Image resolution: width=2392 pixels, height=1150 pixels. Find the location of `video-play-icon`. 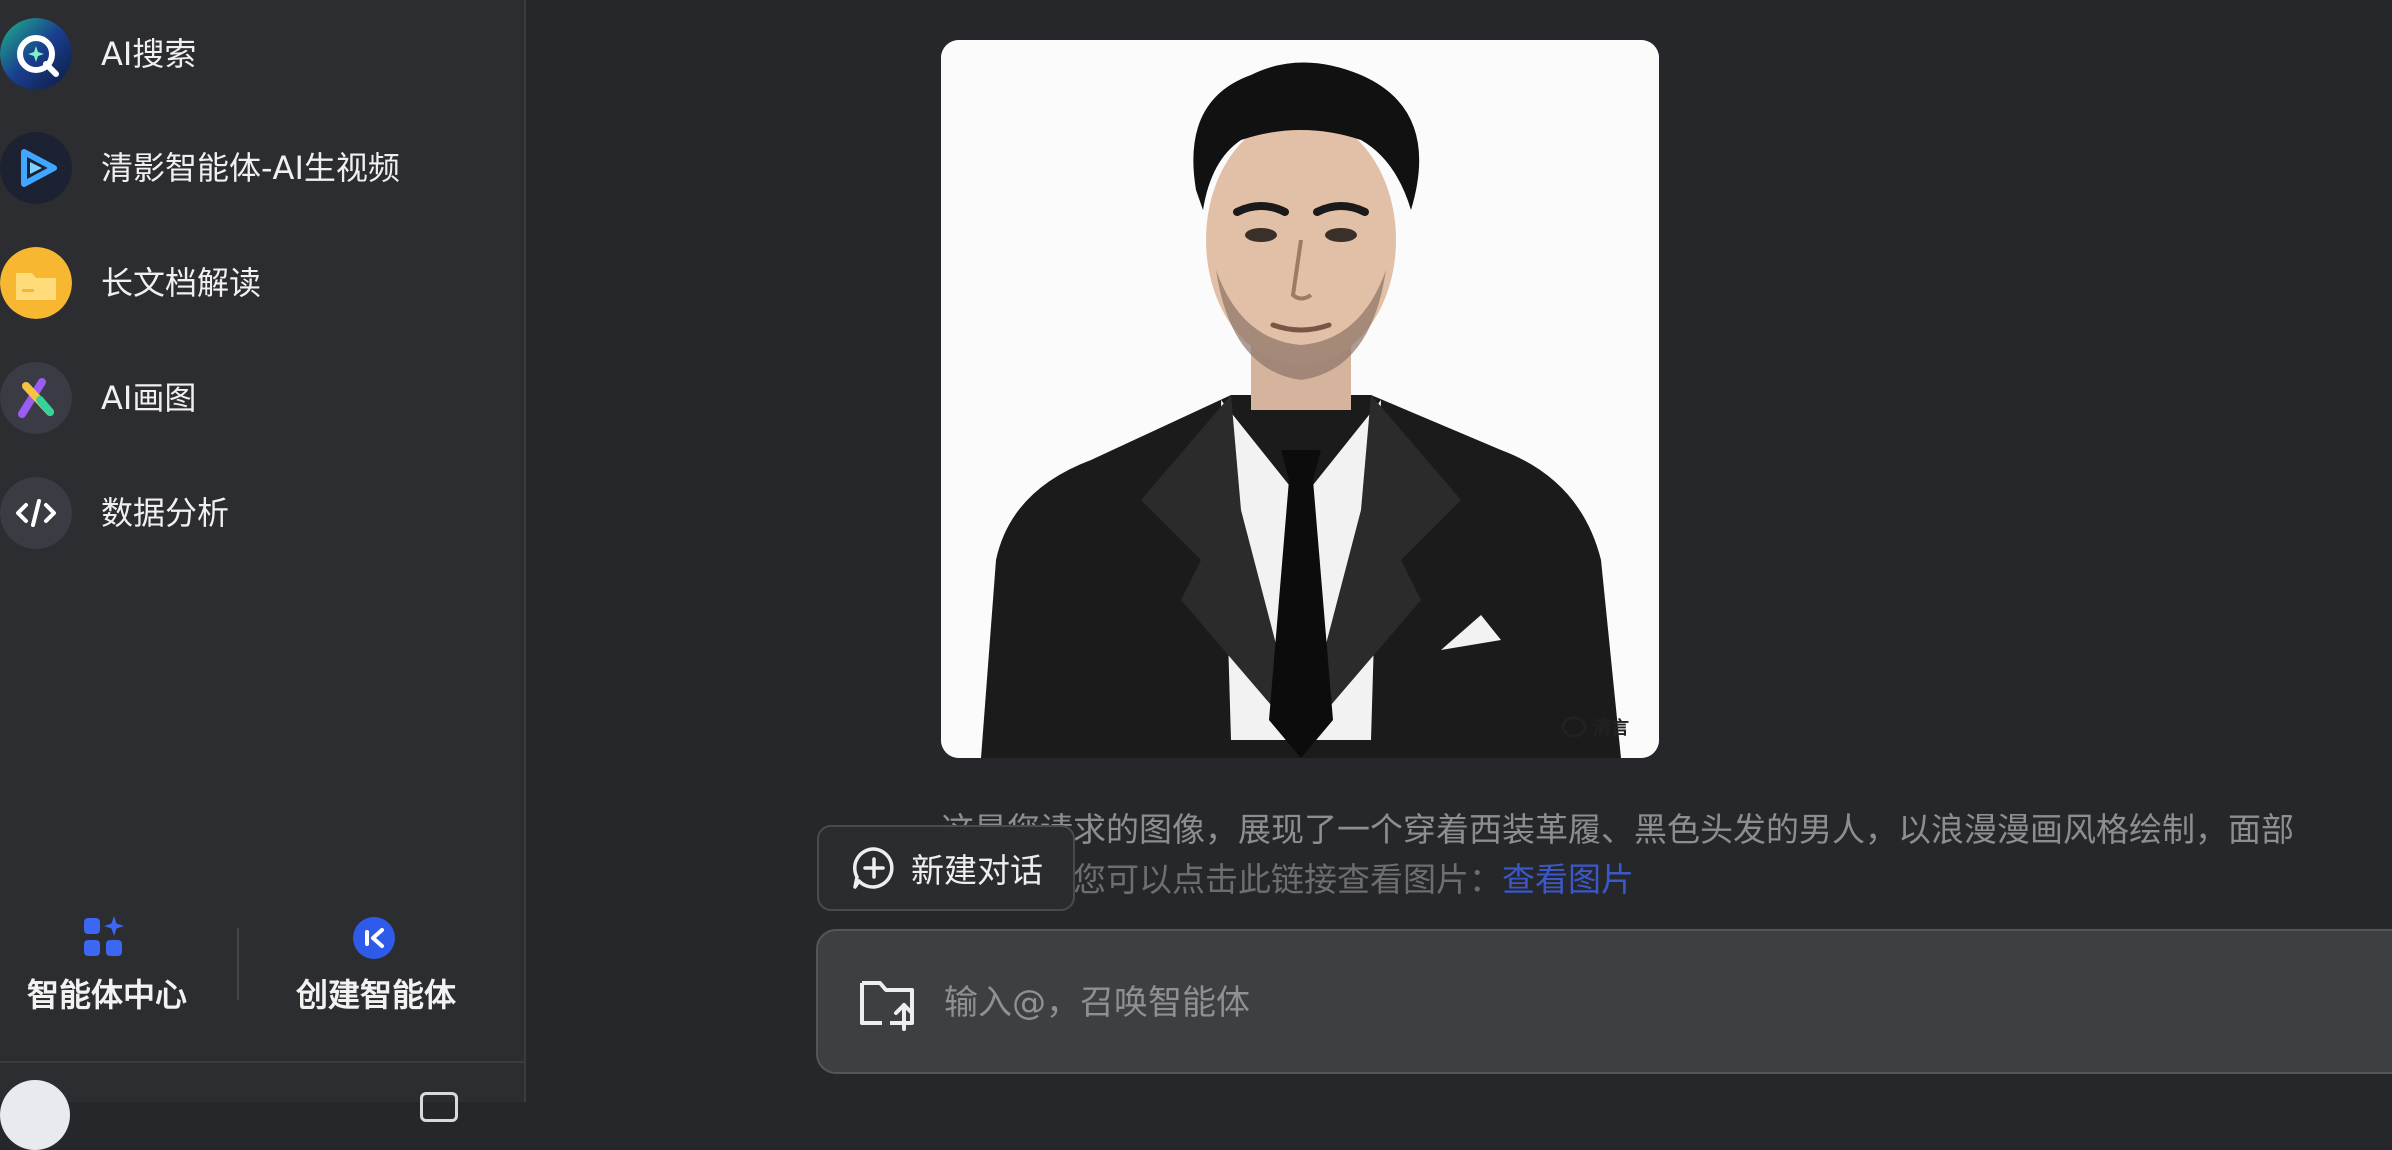

video-play-icon is located at coordinates (36, 168).